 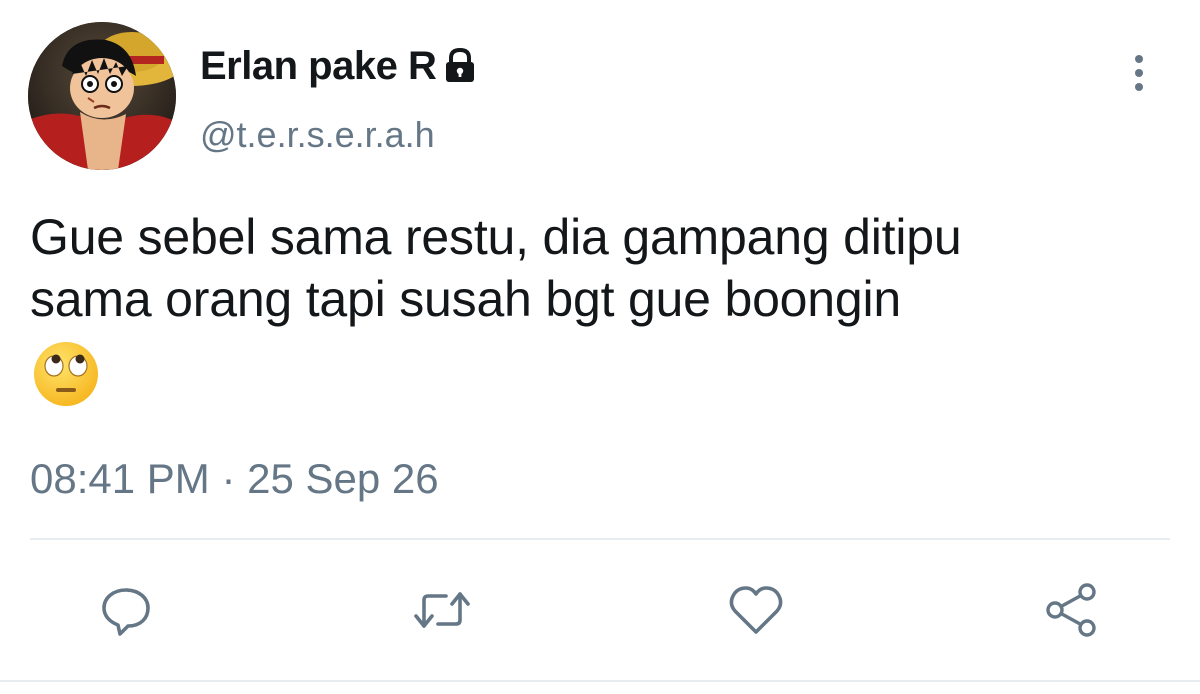 I want to click on like-button, so click(x=756, y=610).